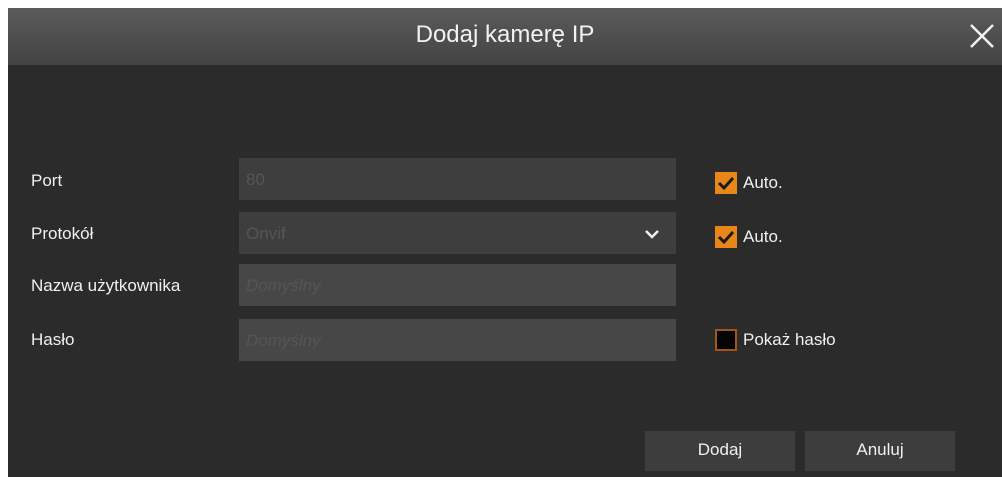 Image resolution: width=1002 pixels, height=477 pixels. I want to click on protocol-label: Protokół, so click(62, 233).